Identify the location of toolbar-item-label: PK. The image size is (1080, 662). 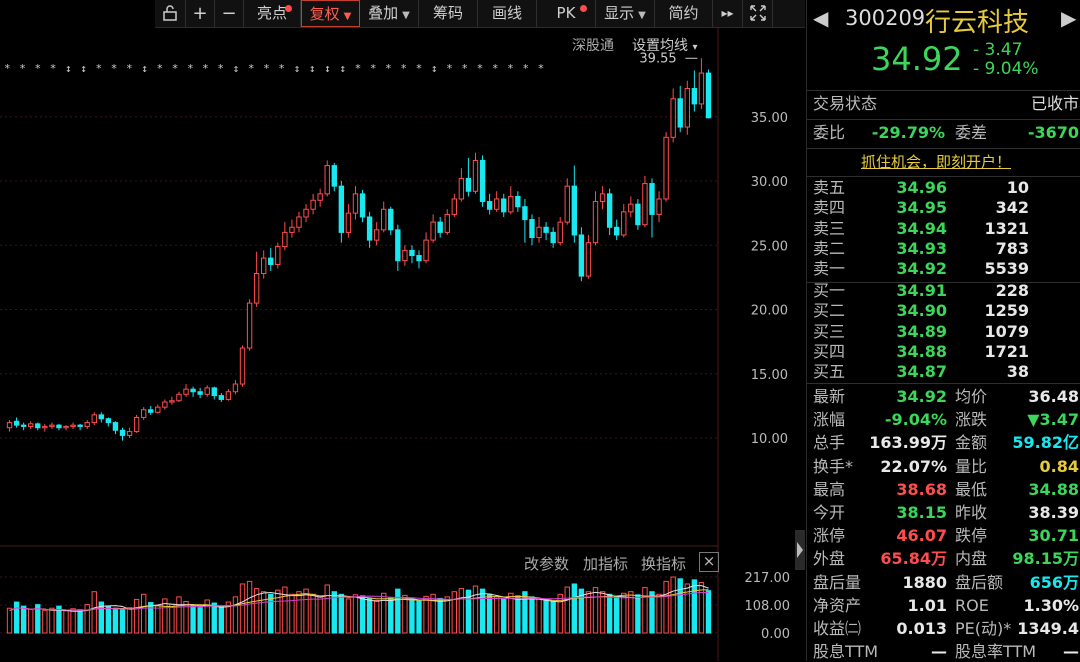
(566, 13).